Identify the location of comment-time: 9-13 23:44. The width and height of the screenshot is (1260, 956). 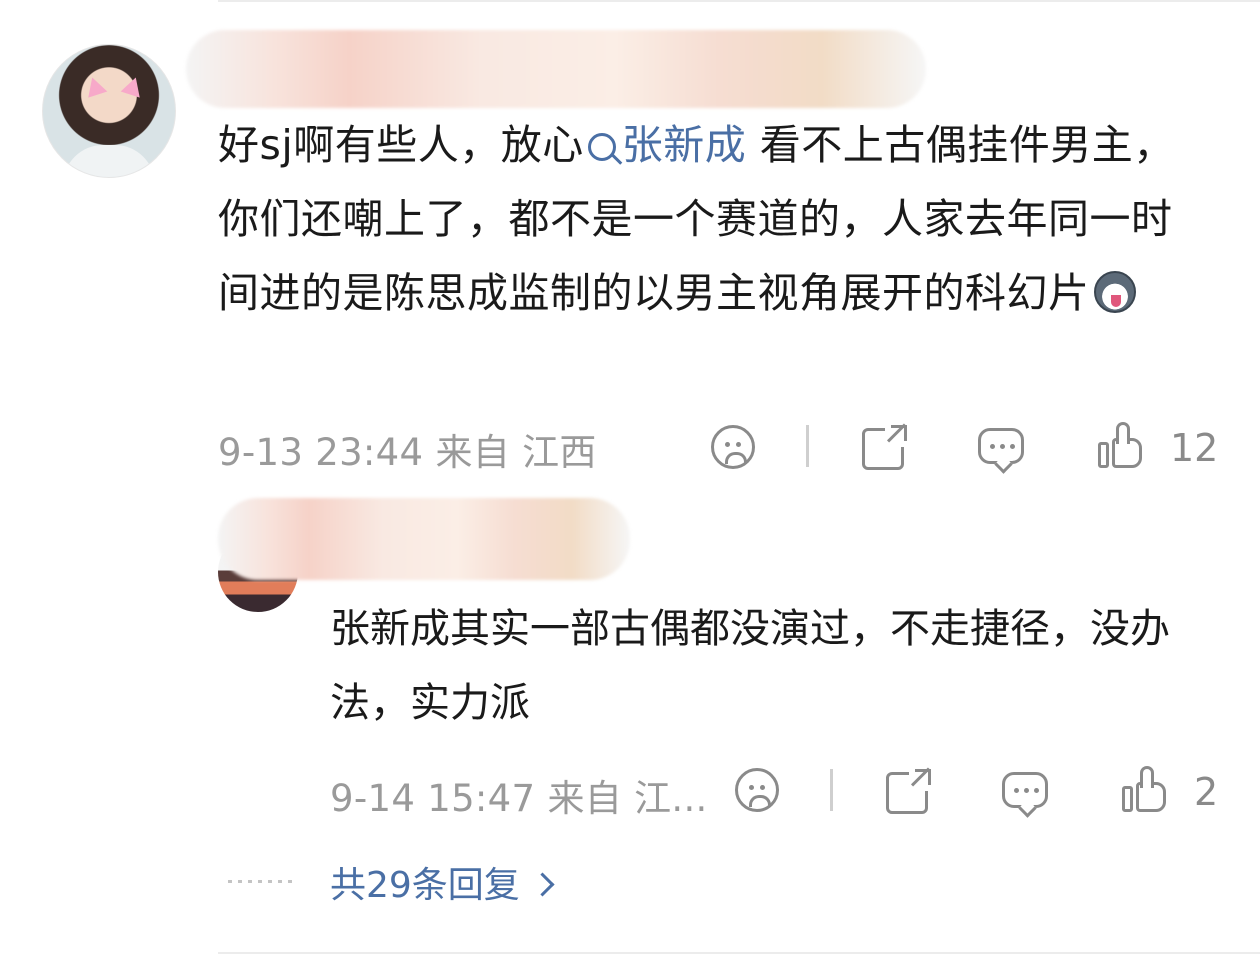
(321, 452).